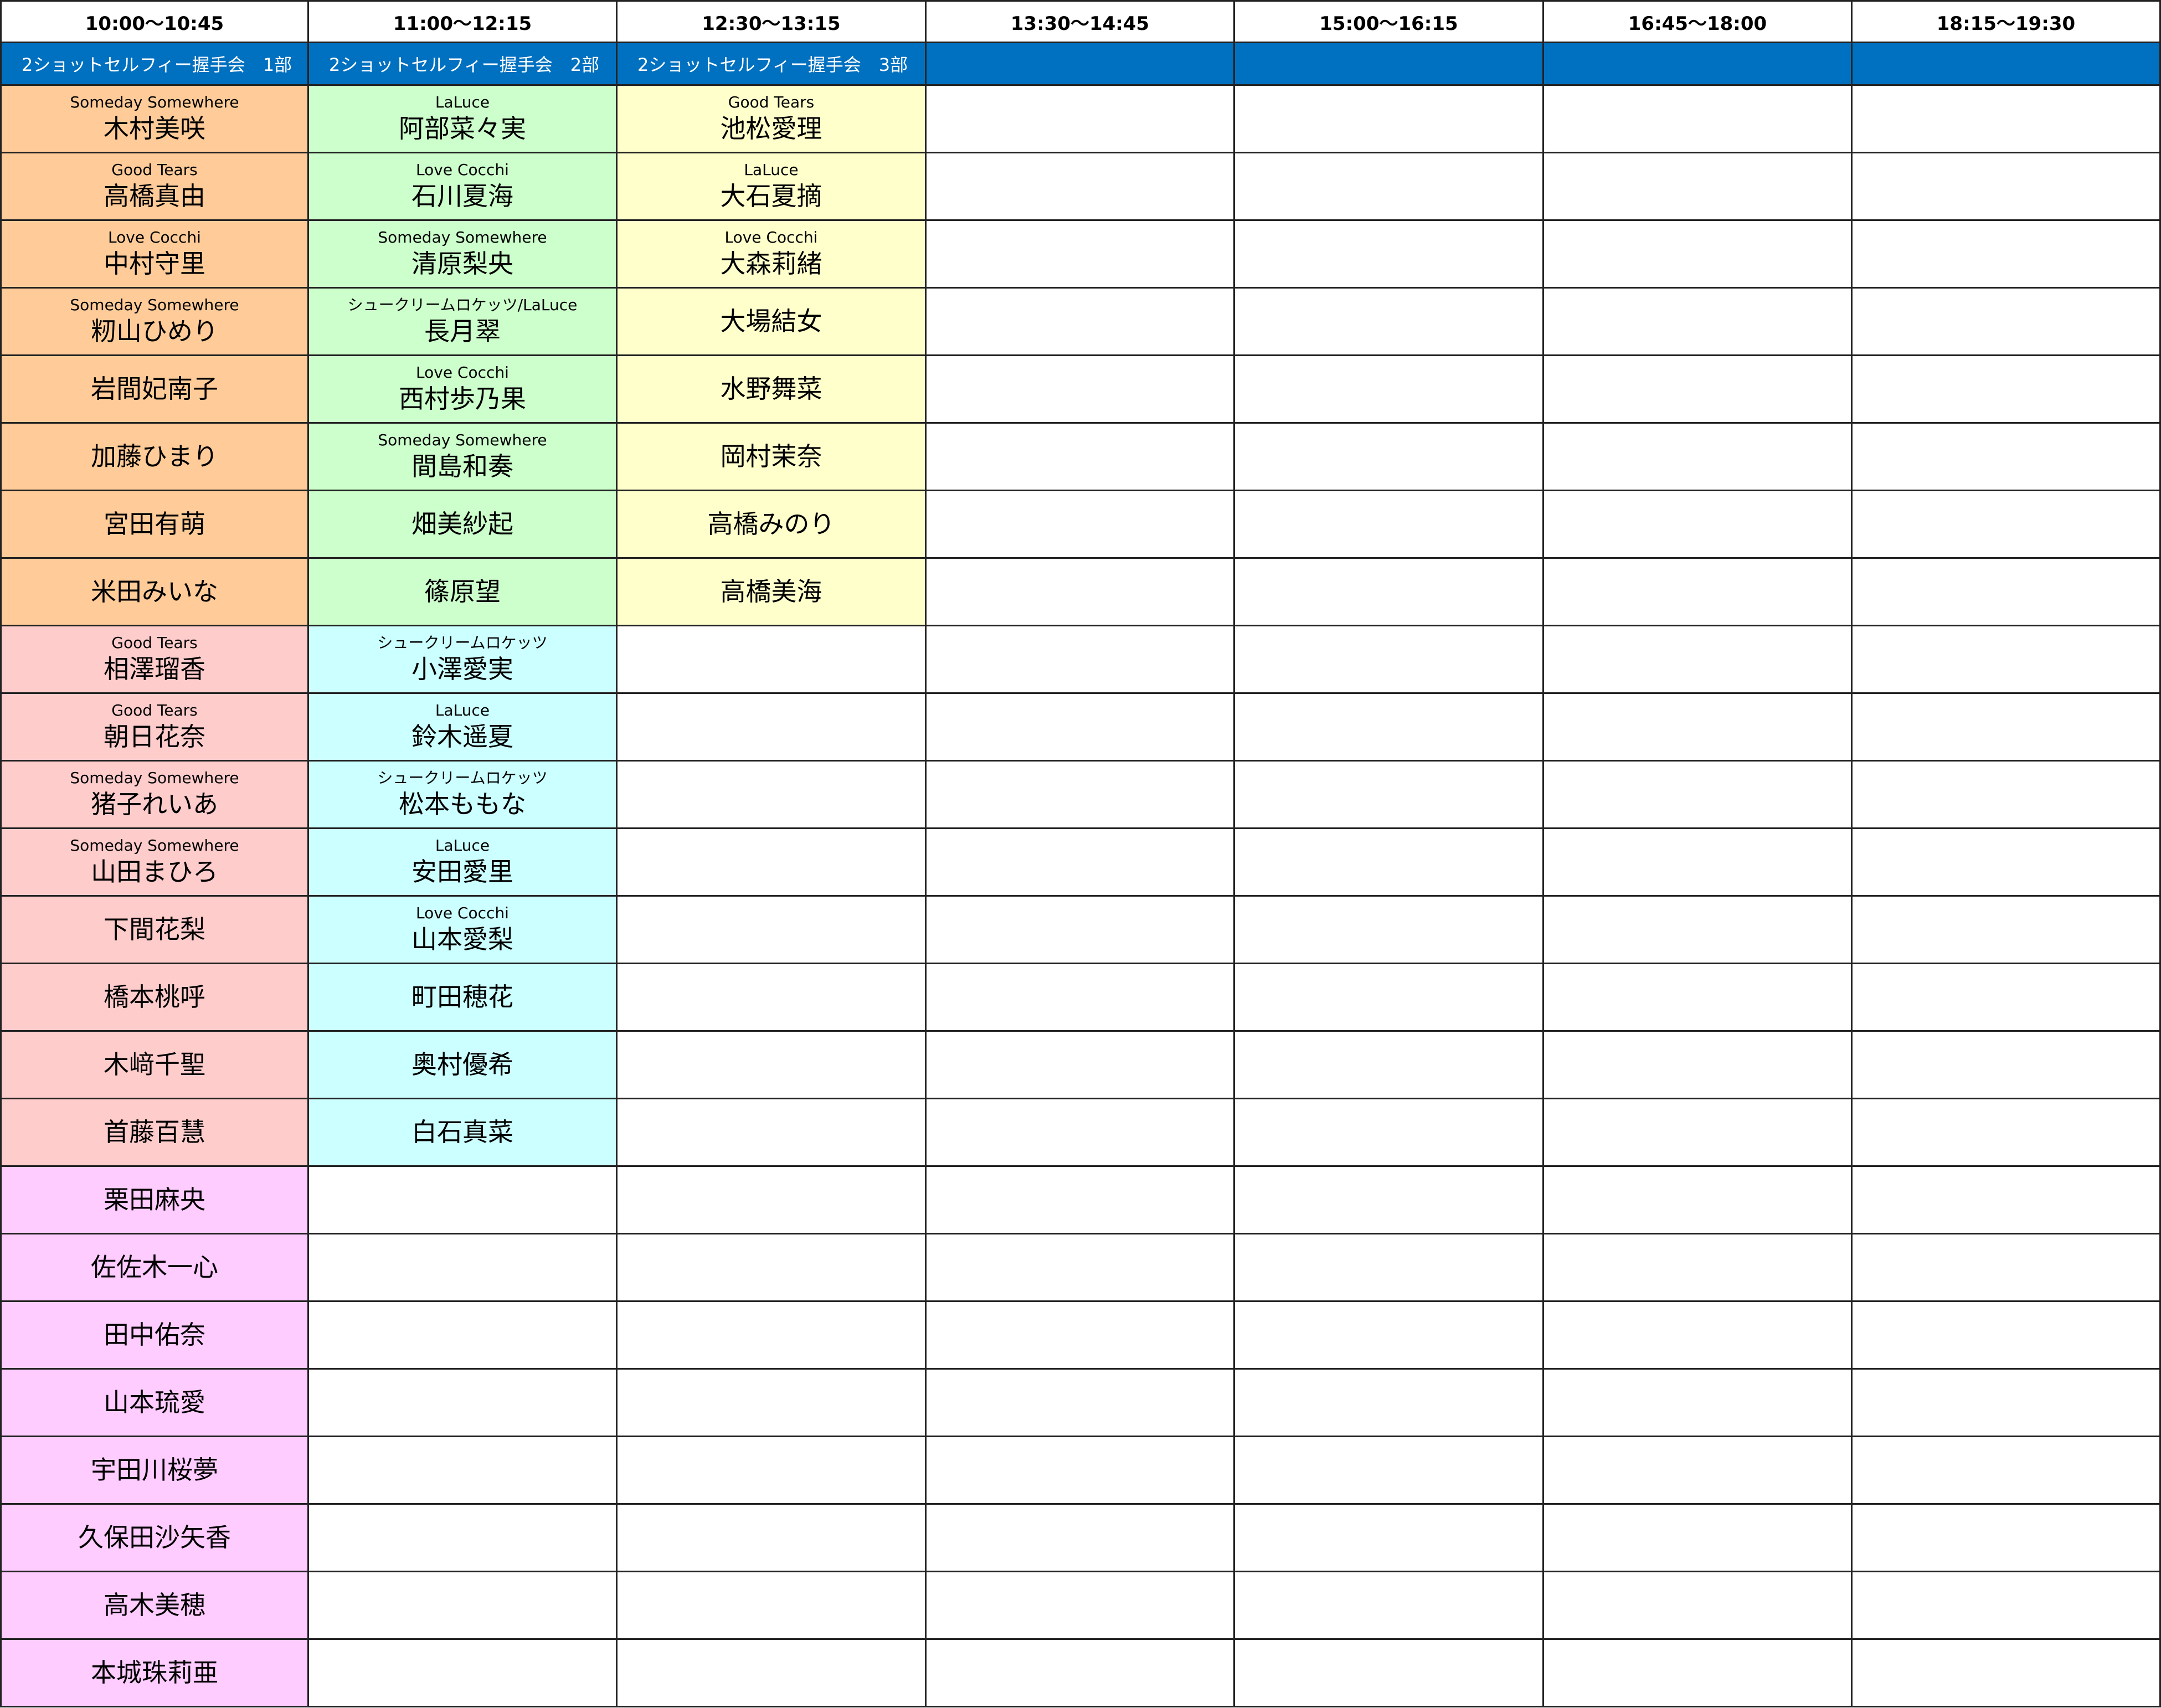  Describe the element at coordinates (154, 1606) in the screenshot. I see `member-cell: 高木美穂` at that location.